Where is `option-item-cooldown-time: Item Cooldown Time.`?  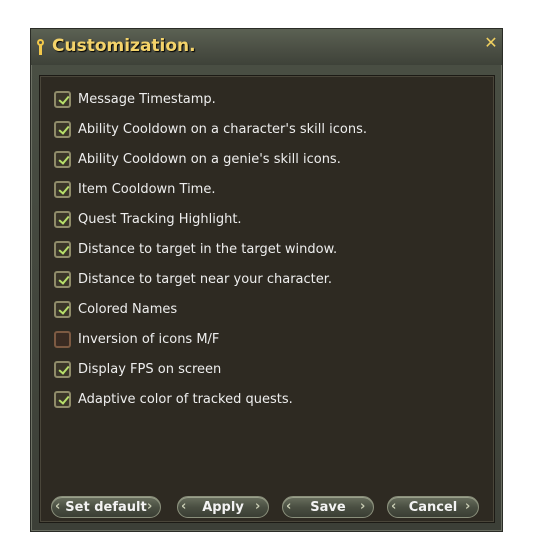 option-item-cooldown-time: Item Cooldown Time. is located at coordinates (134, 189).